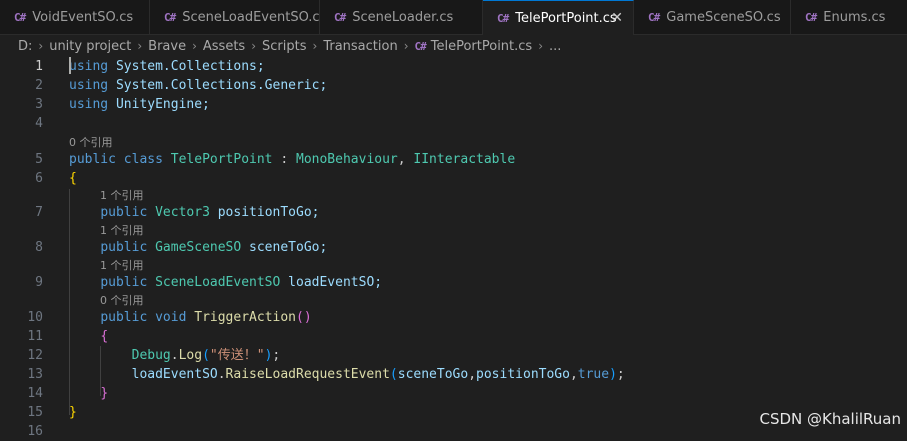 The width and height of the screenshot is (907, 441). Describe the element at coordinates (35, 393) in the screenshot. I see `line-number: 14` at that location.